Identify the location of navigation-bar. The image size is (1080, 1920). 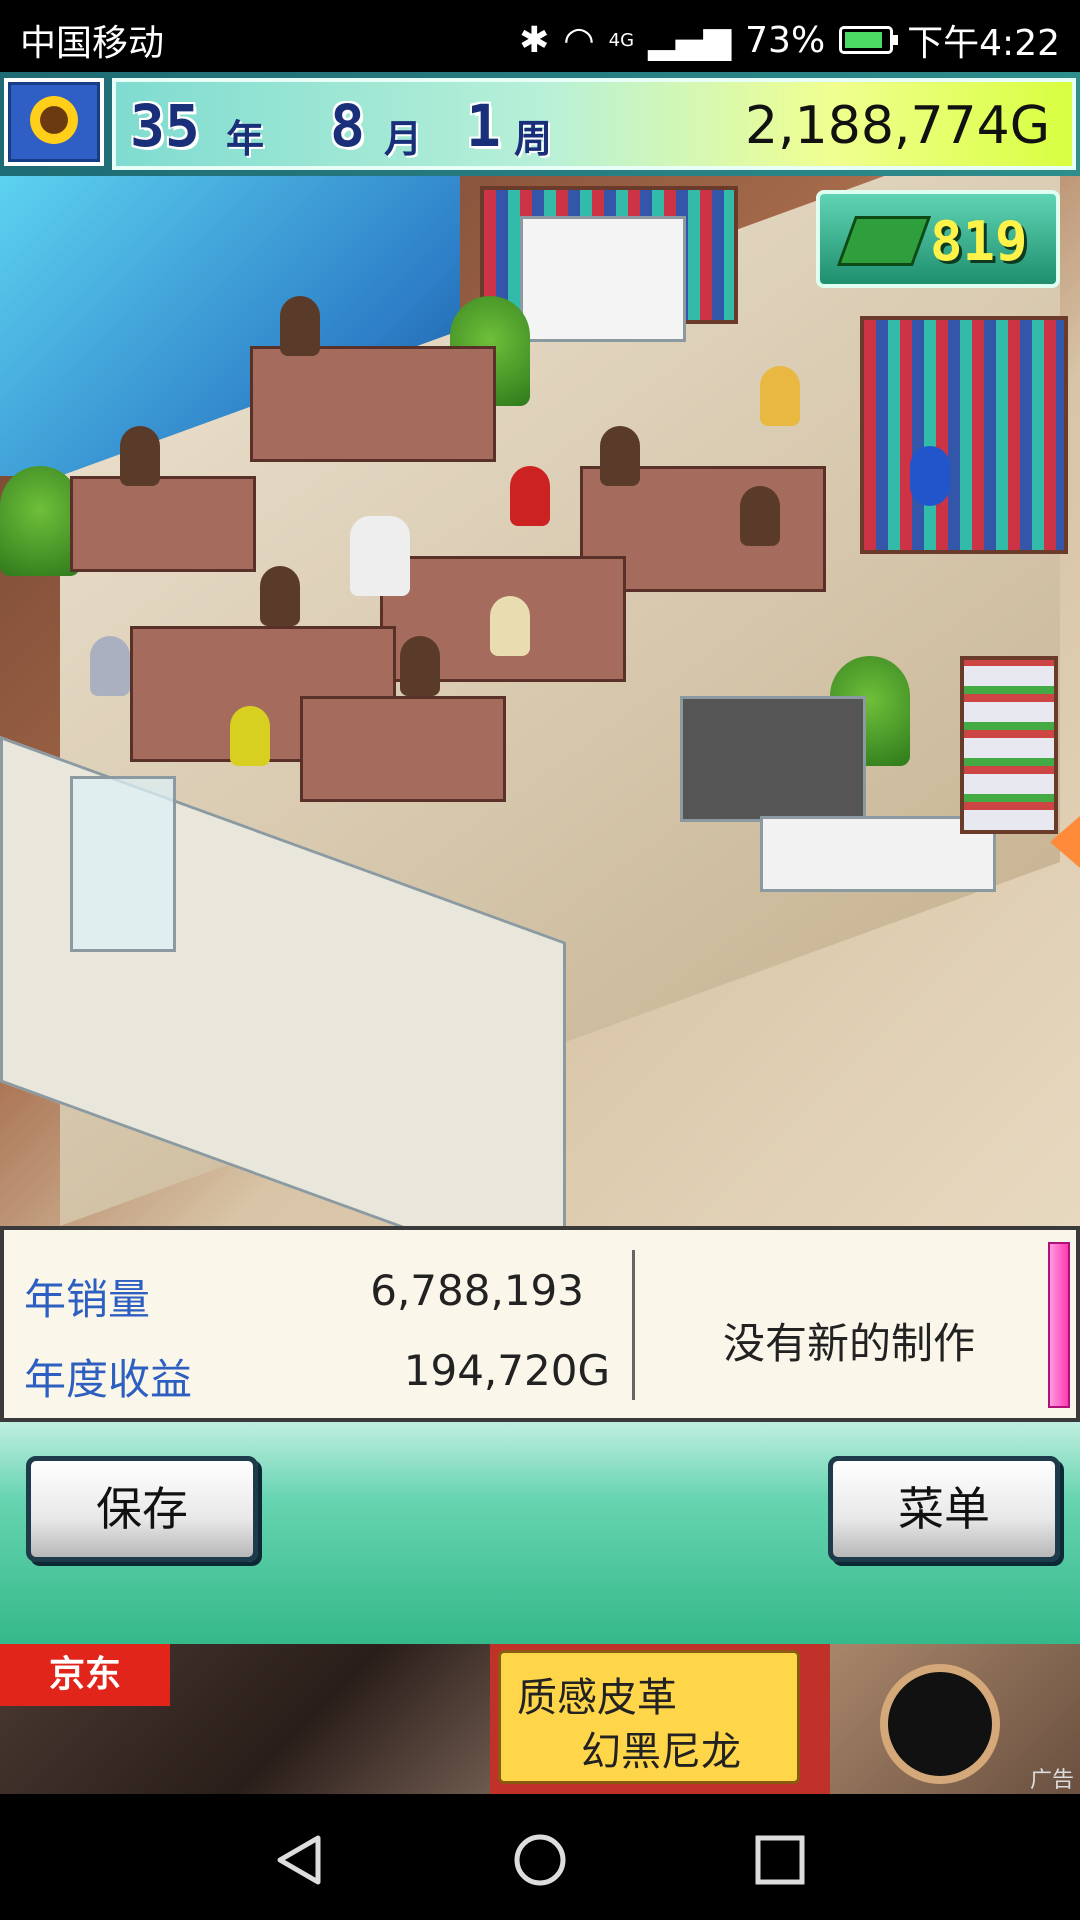
(540, 1857).